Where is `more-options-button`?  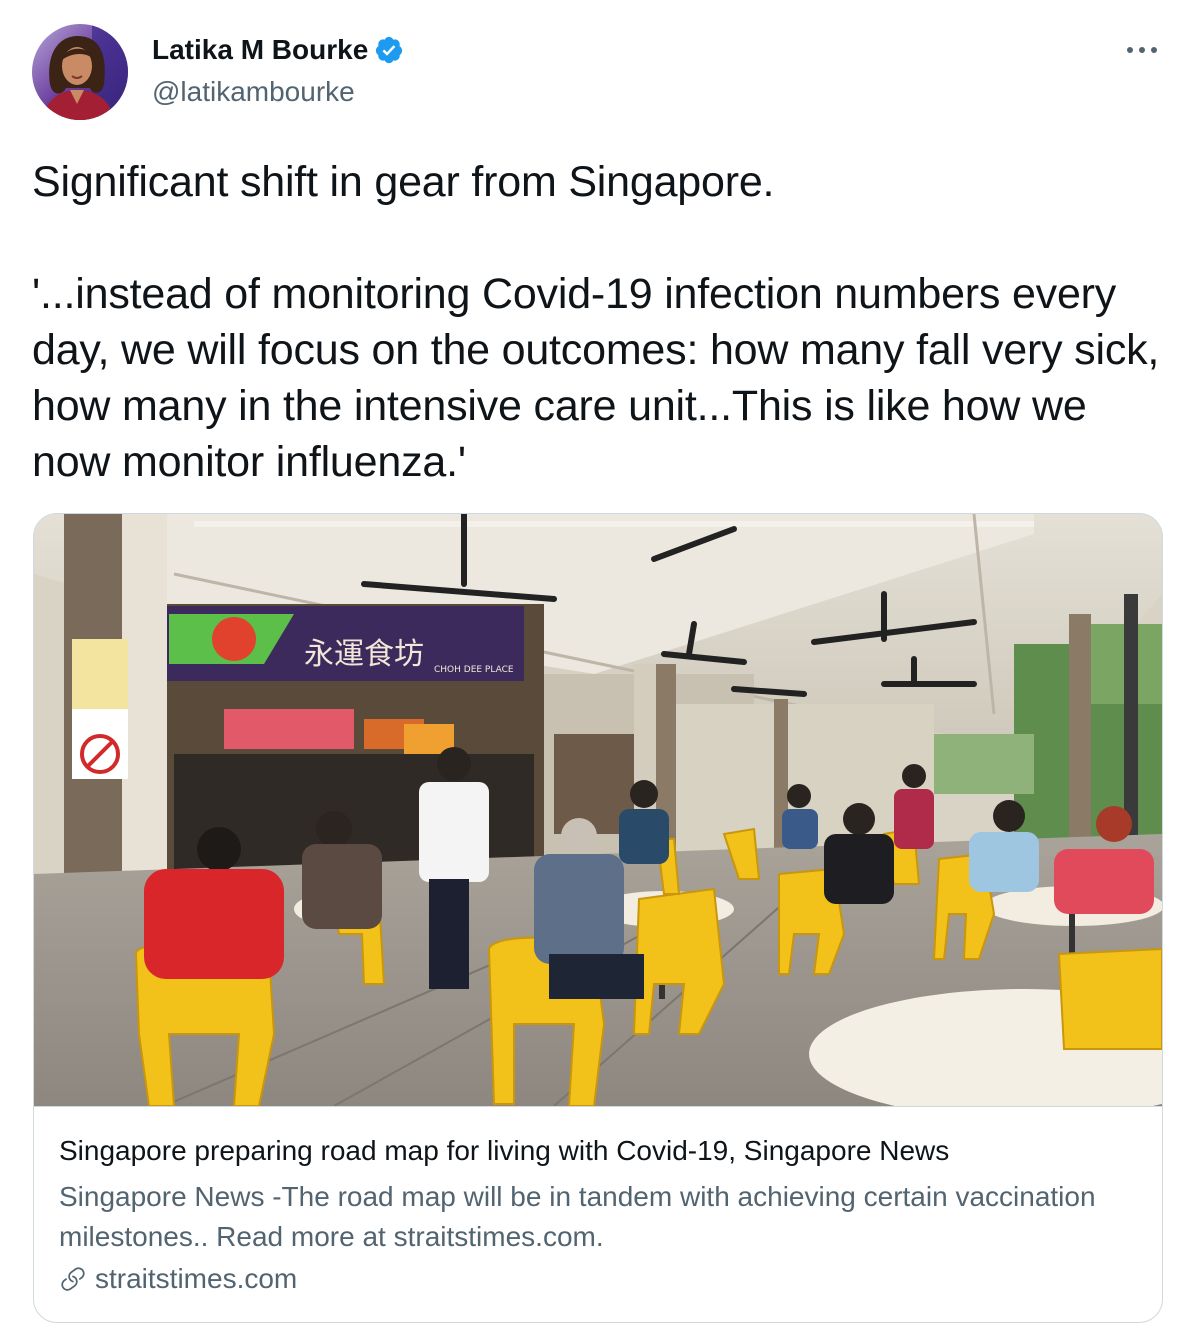 more-options-button is located at coordinates (1142, 50).